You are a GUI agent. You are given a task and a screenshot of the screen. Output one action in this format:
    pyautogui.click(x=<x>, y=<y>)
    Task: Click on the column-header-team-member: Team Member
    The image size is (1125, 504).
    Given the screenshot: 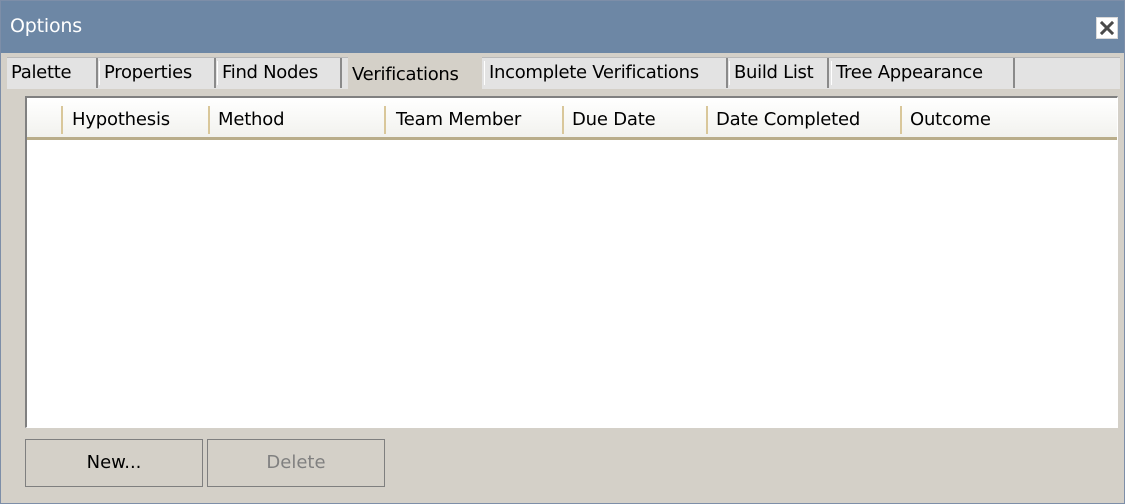 What is the action you would take?
    pyautogui.click(x=474, y=120)
    